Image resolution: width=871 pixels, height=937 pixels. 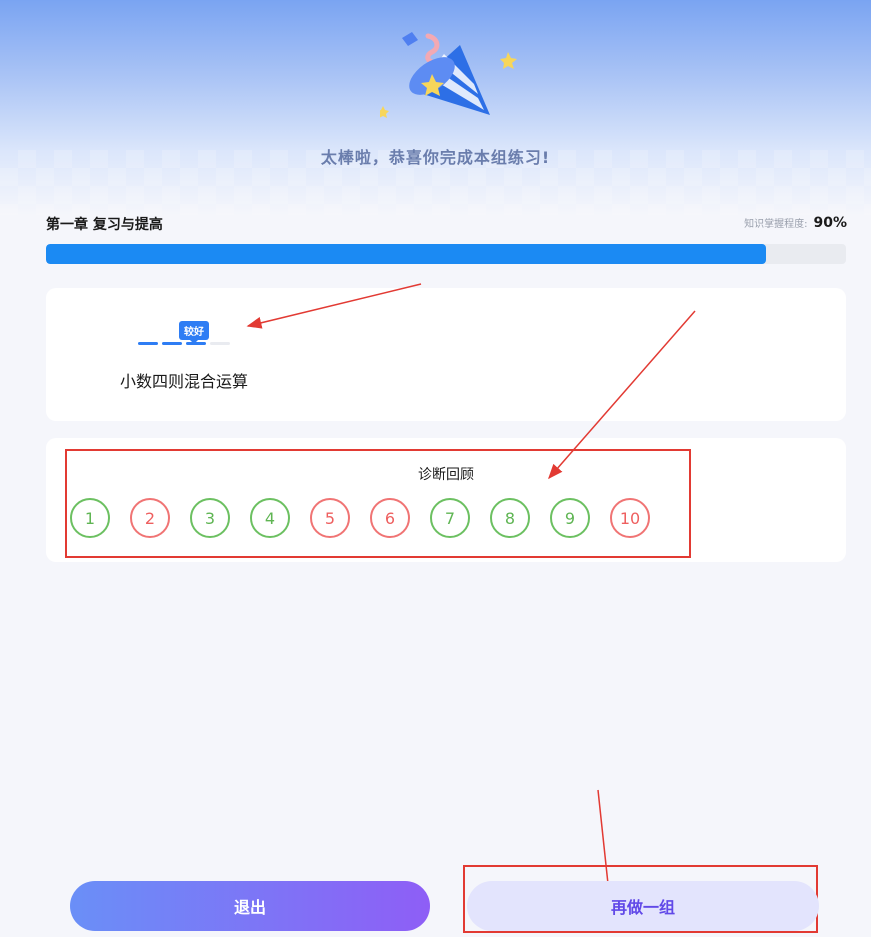 I want to click on annotation-box-review, so click(x=378, y=503).